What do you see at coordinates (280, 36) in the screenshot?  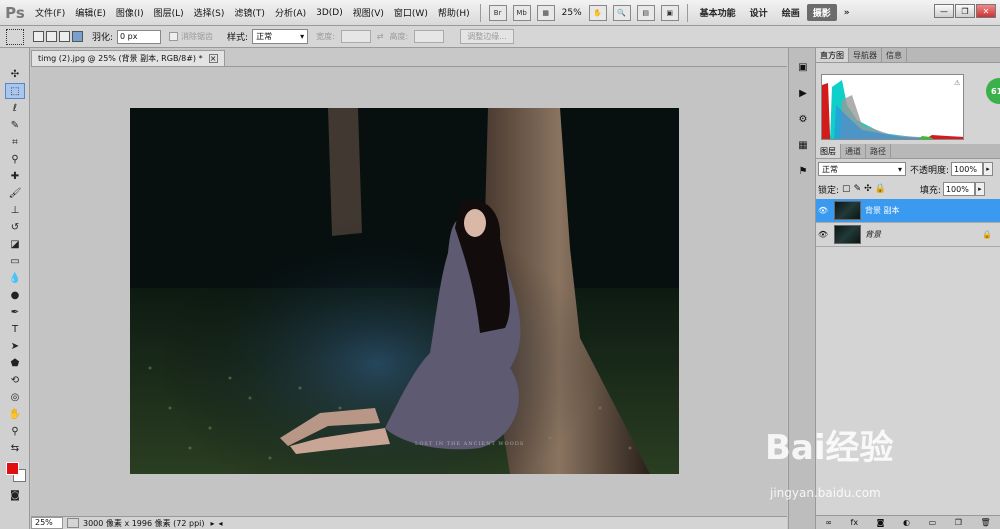 I see `style-select: 正常 ▾` at bounding box center [280, 36].